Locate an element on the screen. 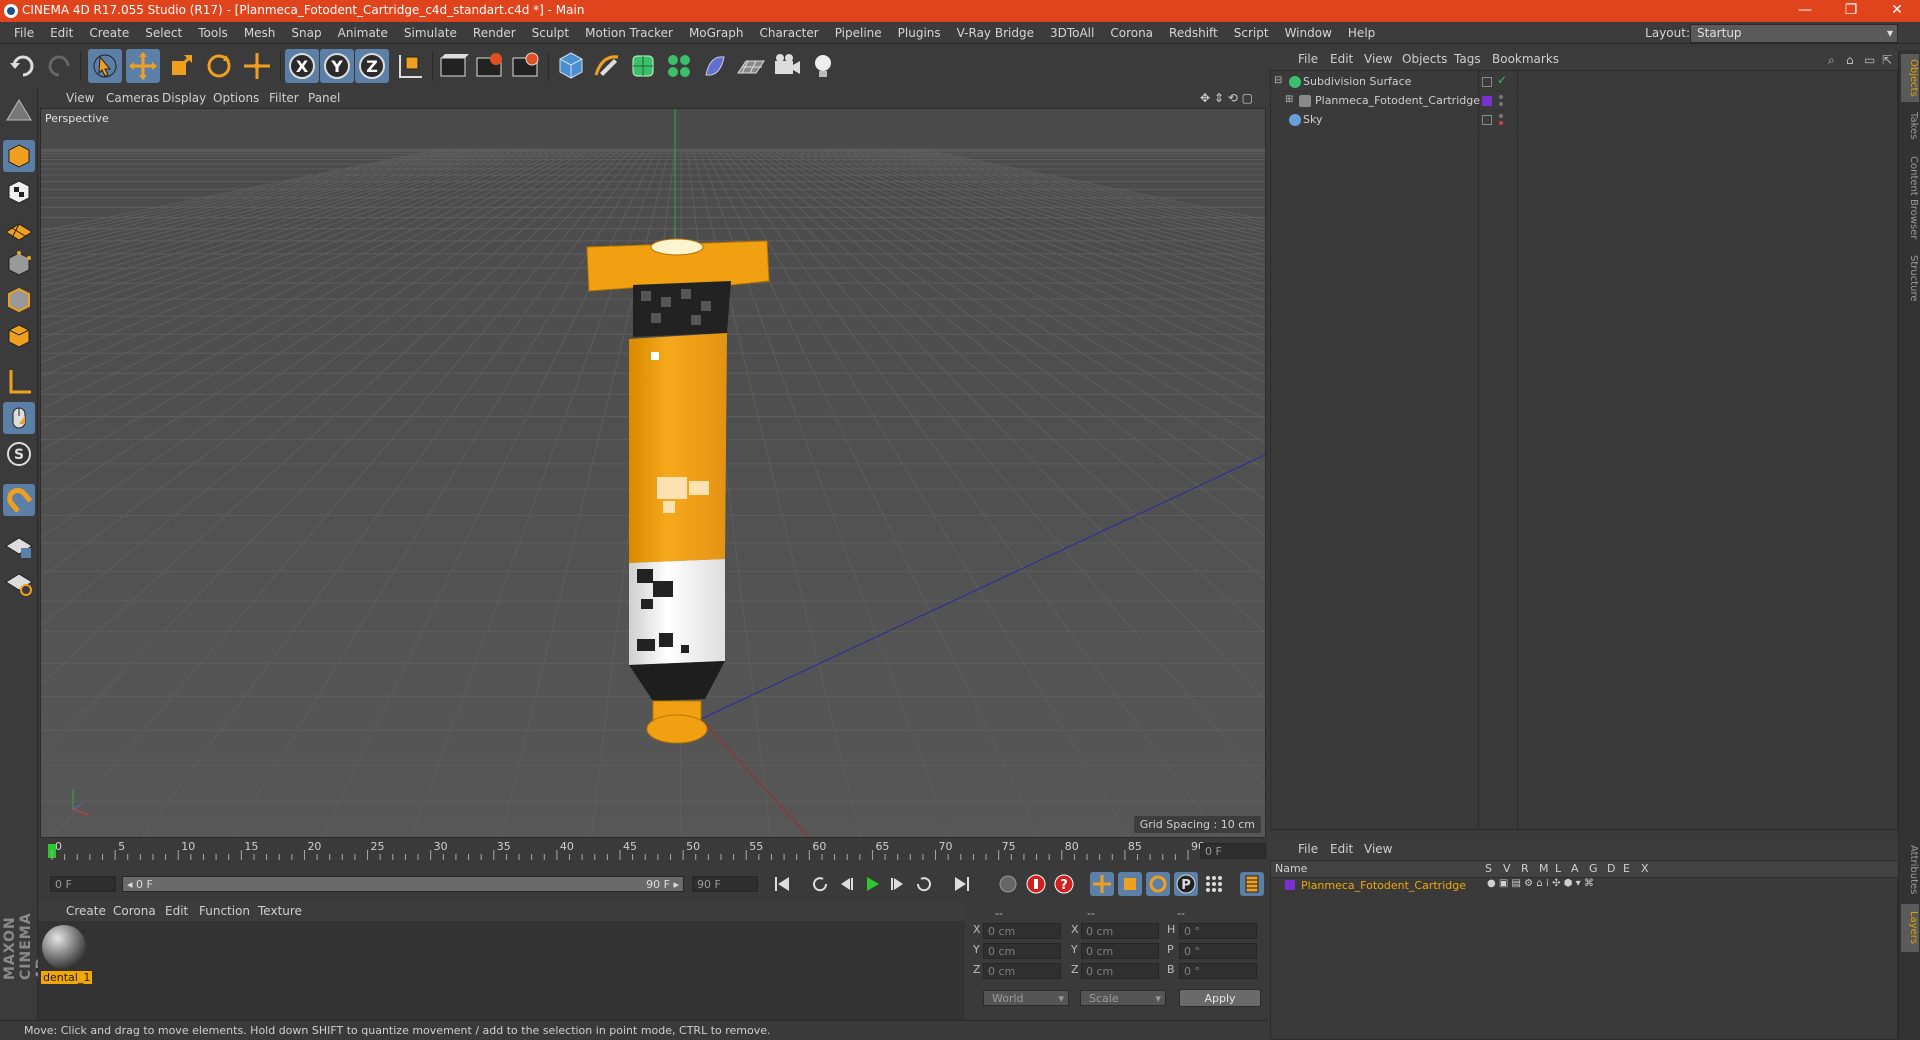 Image resolution: width=1920 pixels, height=1040 pixels. z-axis-lock-button: Z is located at coordinates (372, 66).